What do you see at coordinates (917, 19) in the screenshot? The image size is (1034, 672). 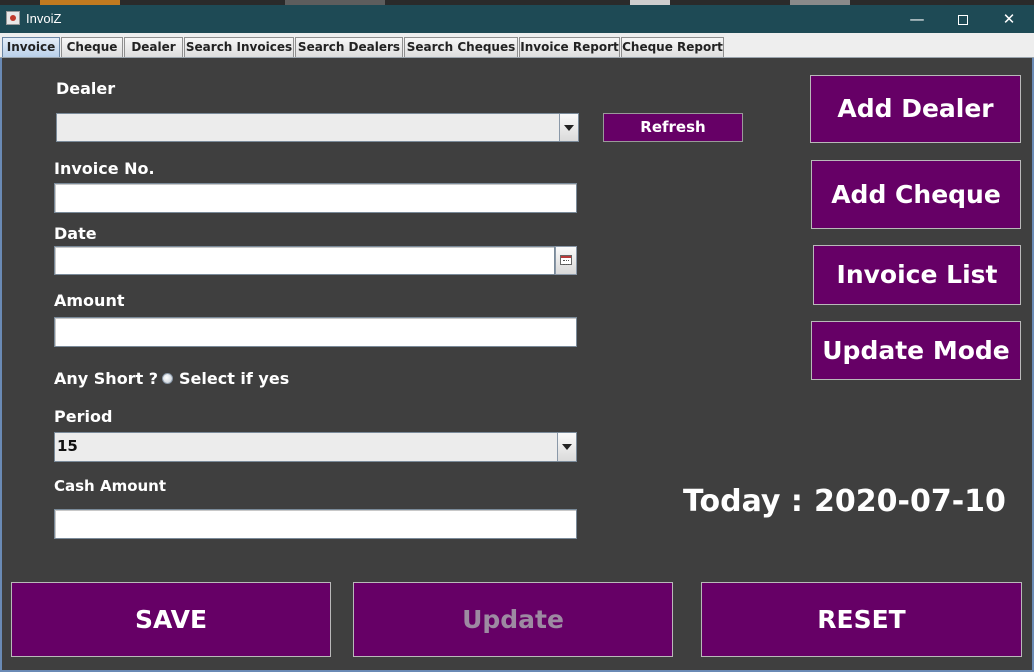 I see `minimize-button: —` at bounding box center [917, 19].